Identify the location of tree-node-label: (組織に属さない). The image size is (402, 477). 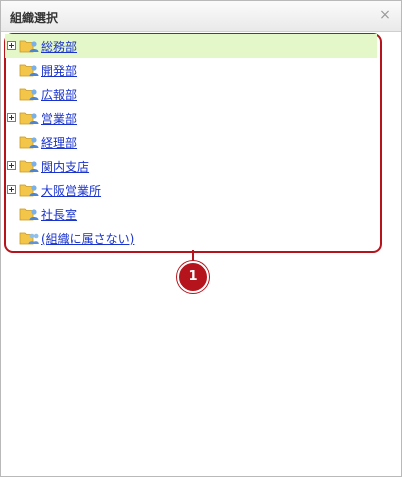
(87, 238).